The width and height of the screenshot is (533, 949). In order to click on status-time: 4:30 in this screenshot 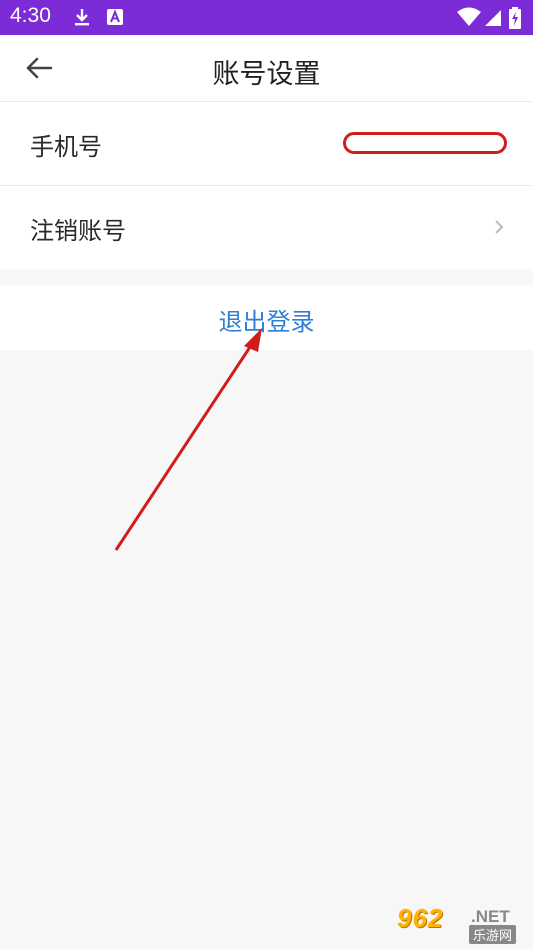, I will do `click(30, 15)`.